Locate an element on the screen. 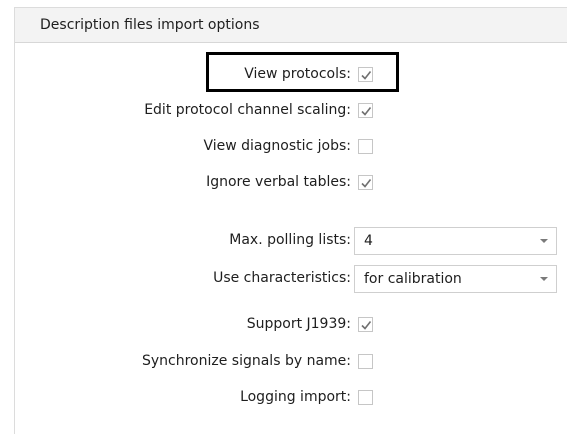 The height and width of the screenshot is (434, 567). option-row-view-protocols: View protocols: is located at coordinates (291, 77).